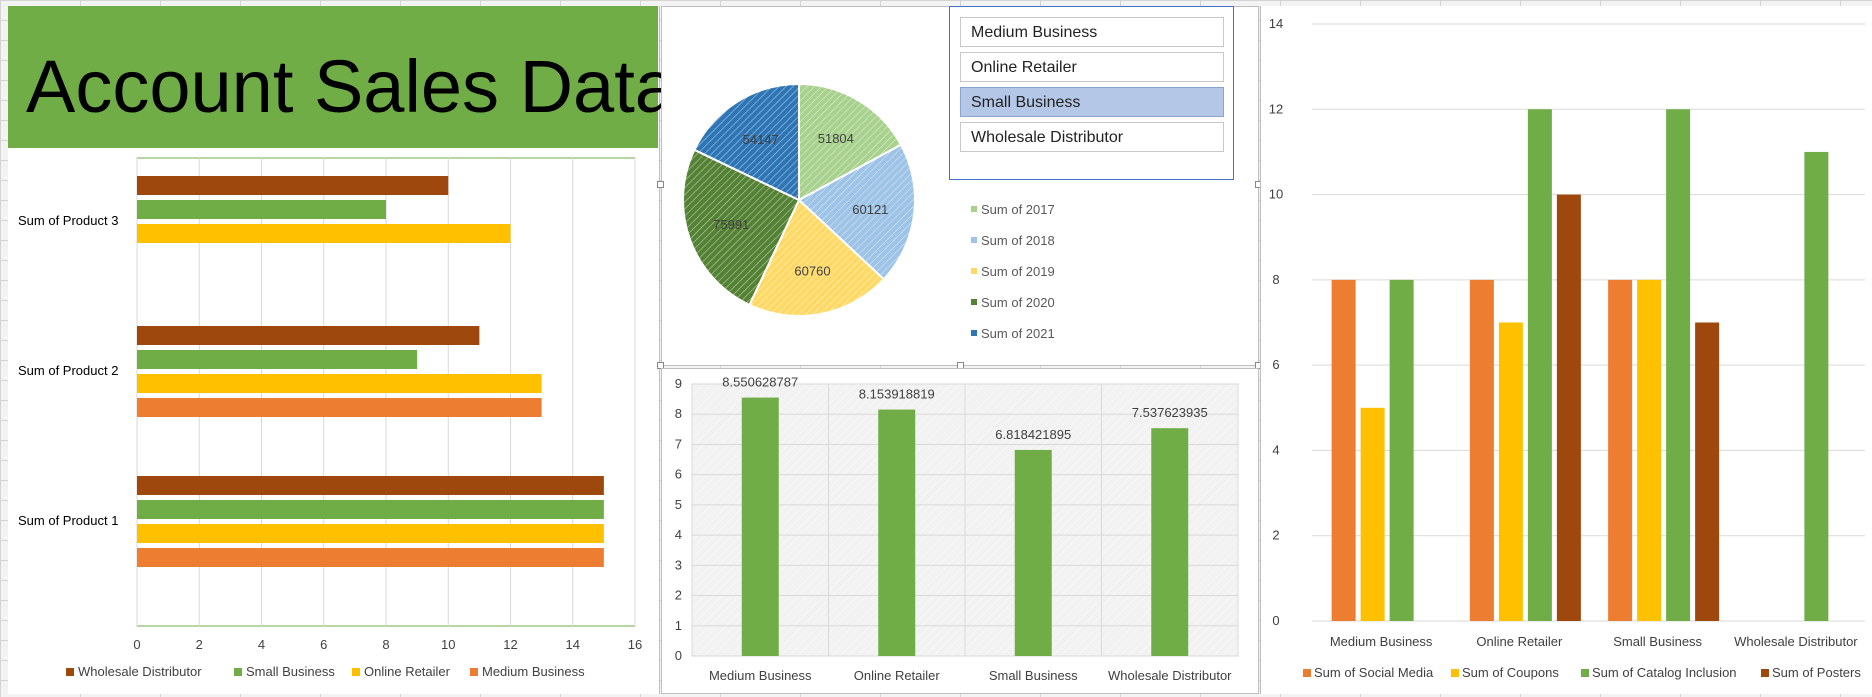 This screenshot has width=1872, height=697. Describe the element at coordinates (812, 271) in the screenshot. I see `slice-value-label: 60760` at that location.